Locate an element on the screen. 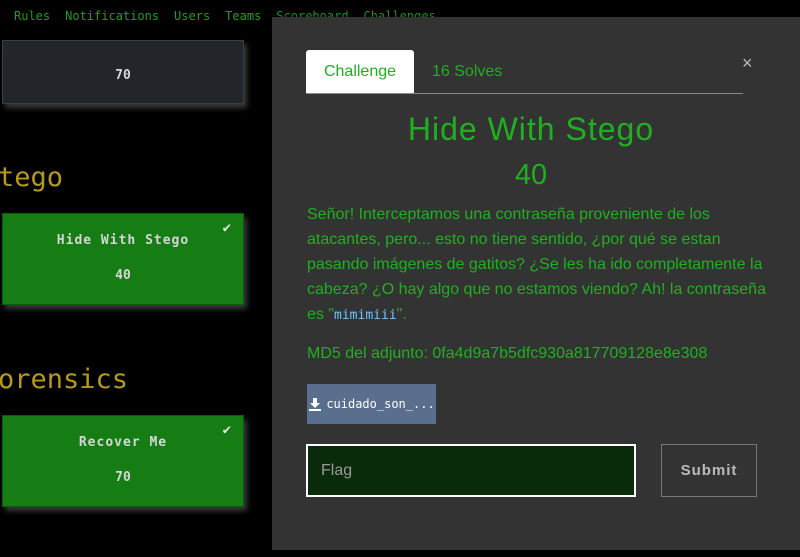  flag-input is located at coordinates (471, 470).